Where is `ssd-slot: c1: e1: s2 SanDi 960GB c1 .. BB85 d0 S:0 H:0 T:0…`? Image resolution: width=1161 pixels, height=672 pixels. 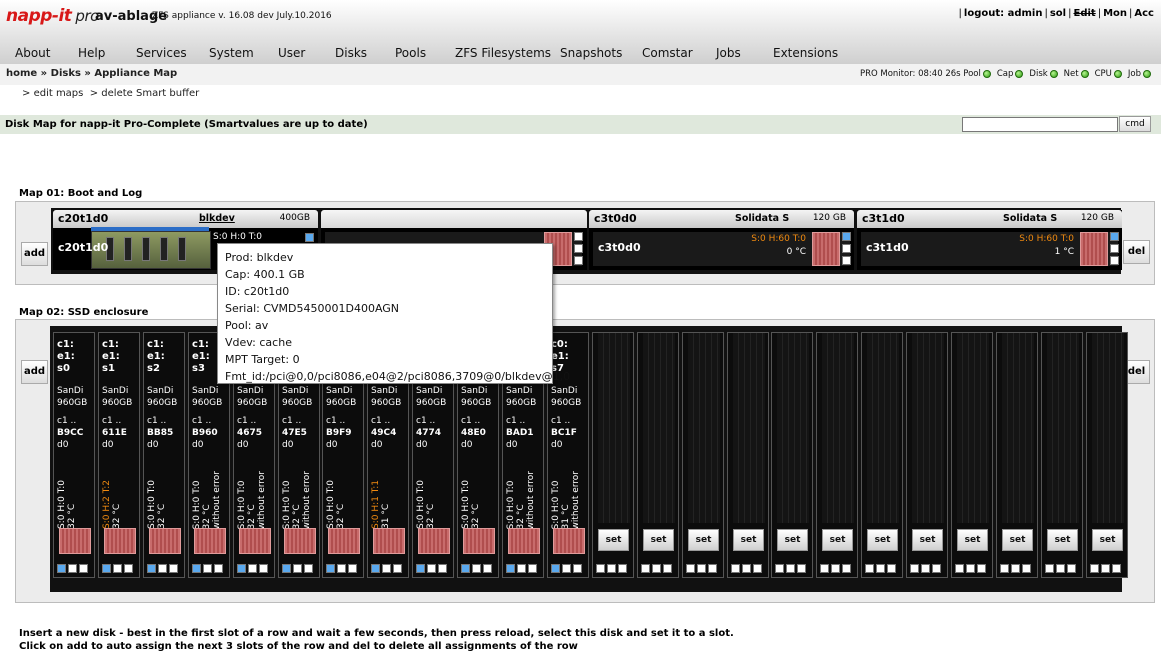
ssd-slot: c1: e1: s2 SanDi 960GB c1 .. BB85 d0 S:0 H:0 T:0… is located at coordinates (164, 455).